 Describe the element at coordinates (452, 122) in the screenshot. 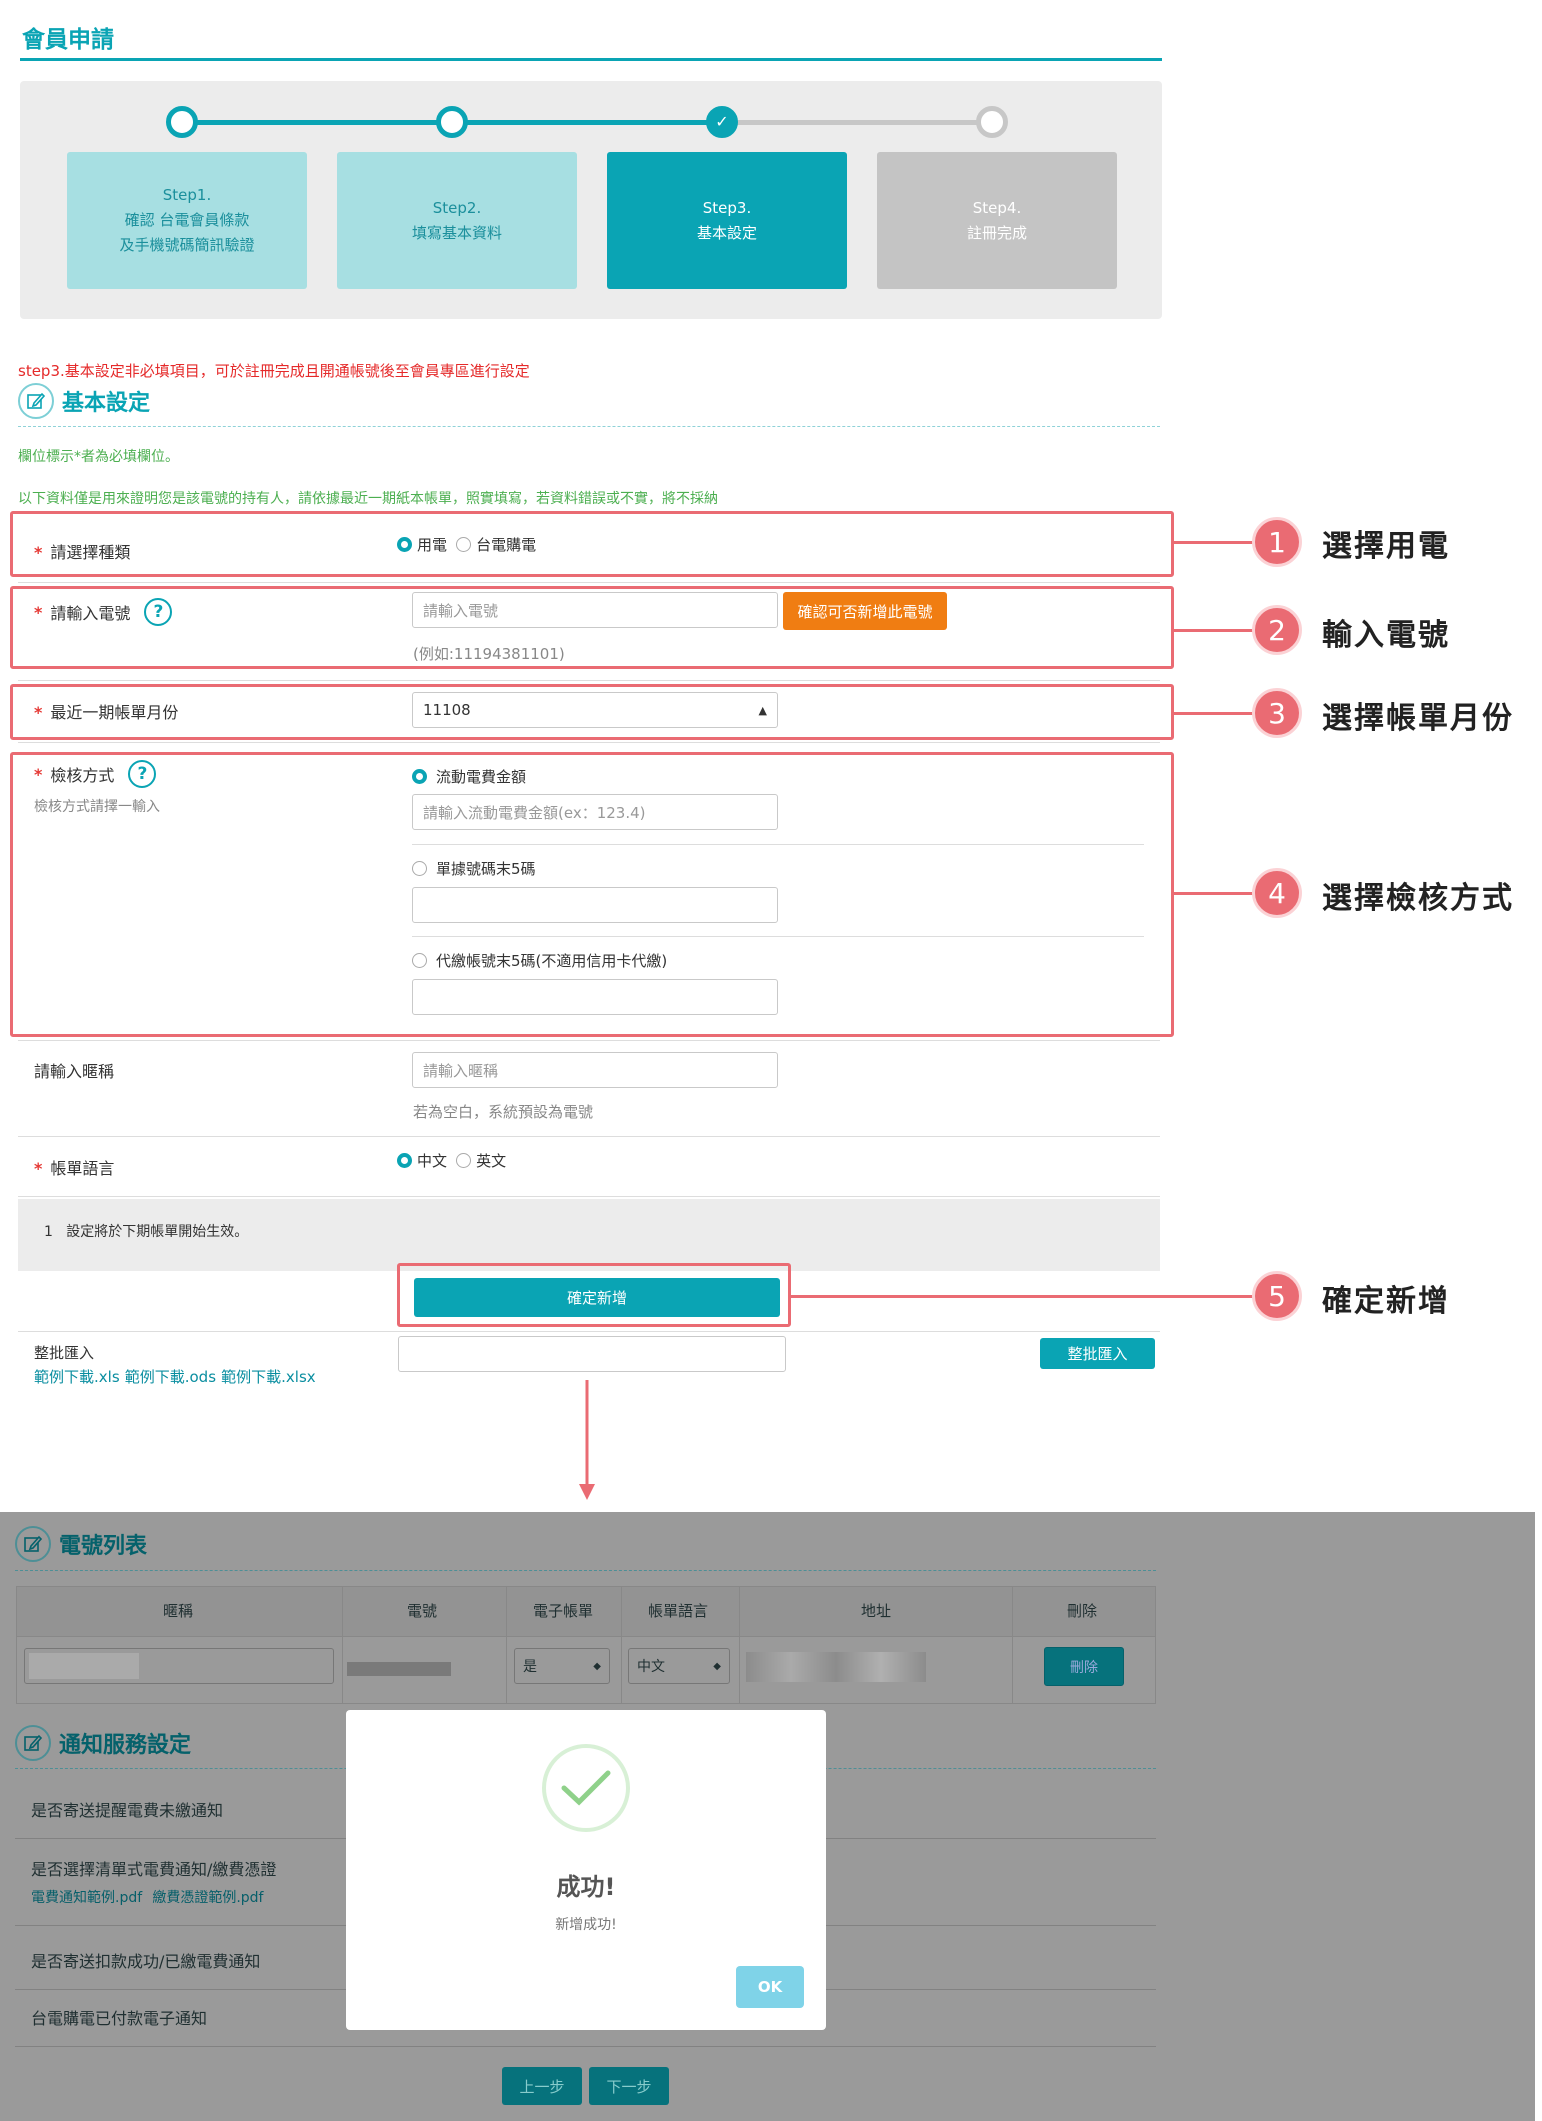

I see `step2-node` at that location.